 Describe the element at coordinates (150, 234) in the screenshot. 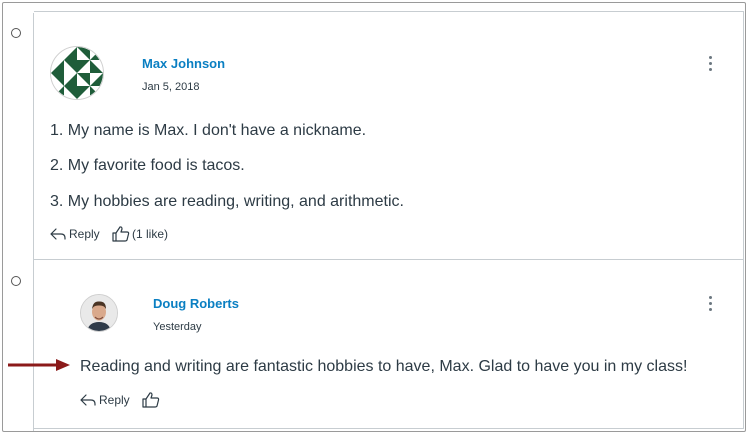

I see `like-count: (1 like)` at that location.